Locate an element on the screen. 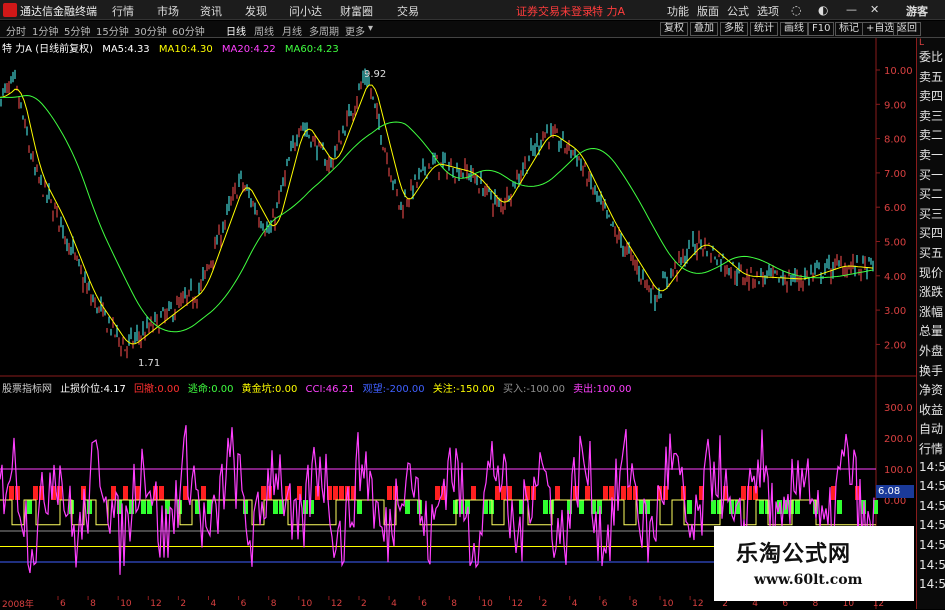 The image size is (945, 610). panel-item: 自动 is located at coordinates (931, 428).